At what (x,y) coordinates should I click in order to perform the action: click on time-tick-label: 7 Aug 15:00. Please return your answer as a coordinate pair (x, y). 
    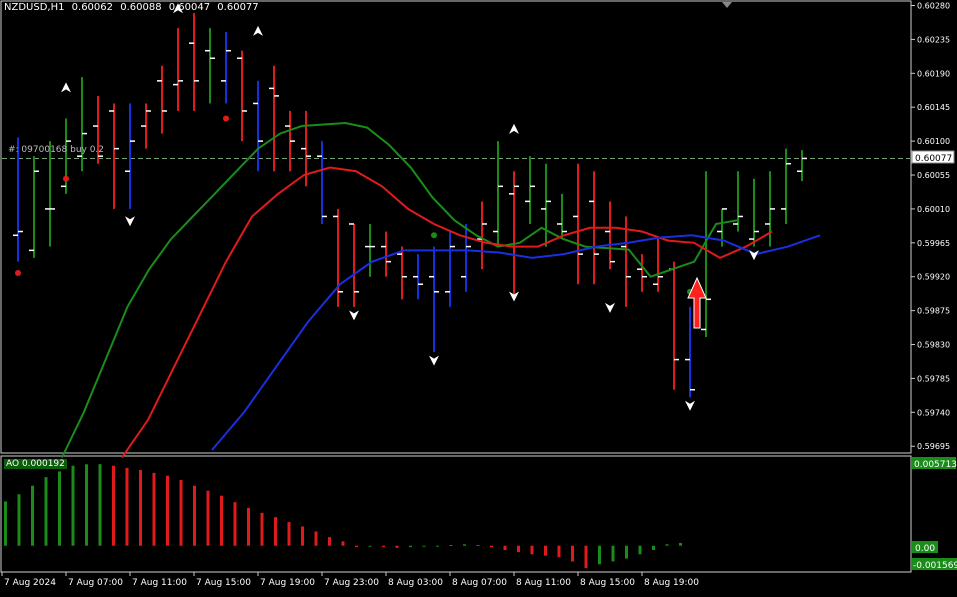
    Looking at the image, I should click on (223, 583).